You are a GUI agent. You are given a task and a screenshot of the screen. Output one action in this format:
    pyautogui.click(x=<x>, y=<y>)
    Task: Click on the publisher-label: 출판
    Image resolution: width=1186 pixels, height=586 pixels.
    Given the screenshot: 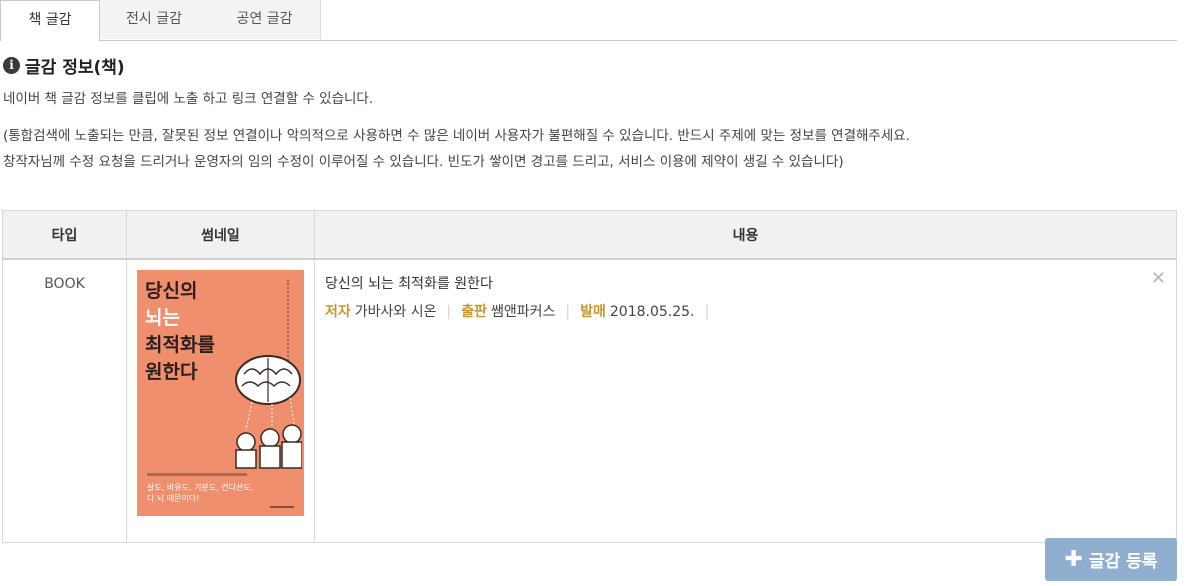 What is the action you would take?
    pyautogui.click(x=474, y=312)
    